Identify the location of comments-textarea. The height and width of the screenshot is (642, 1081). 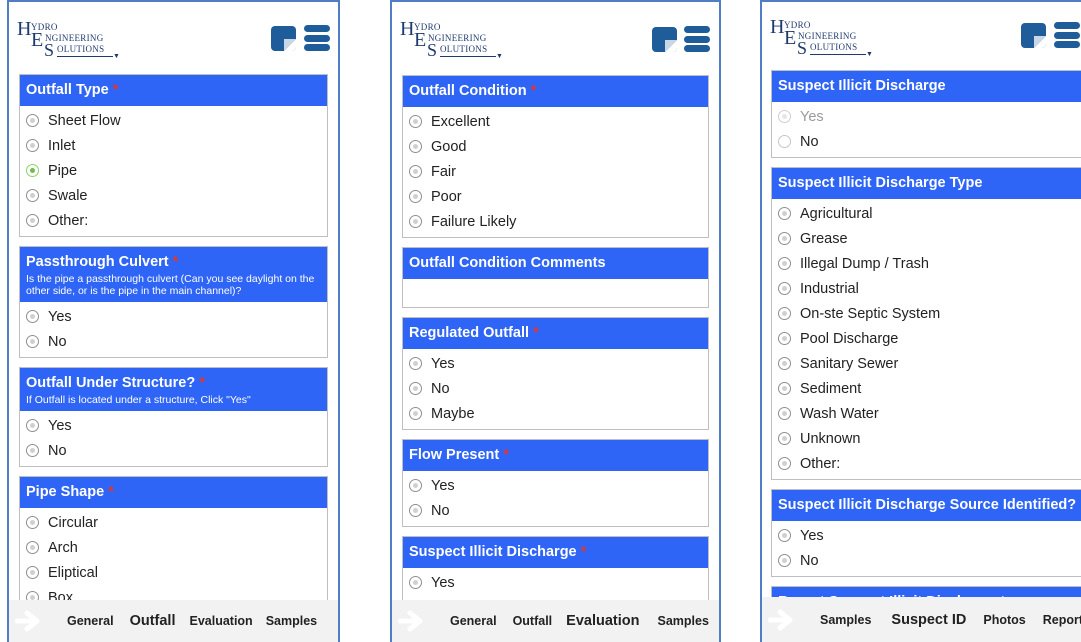
(555, 293).